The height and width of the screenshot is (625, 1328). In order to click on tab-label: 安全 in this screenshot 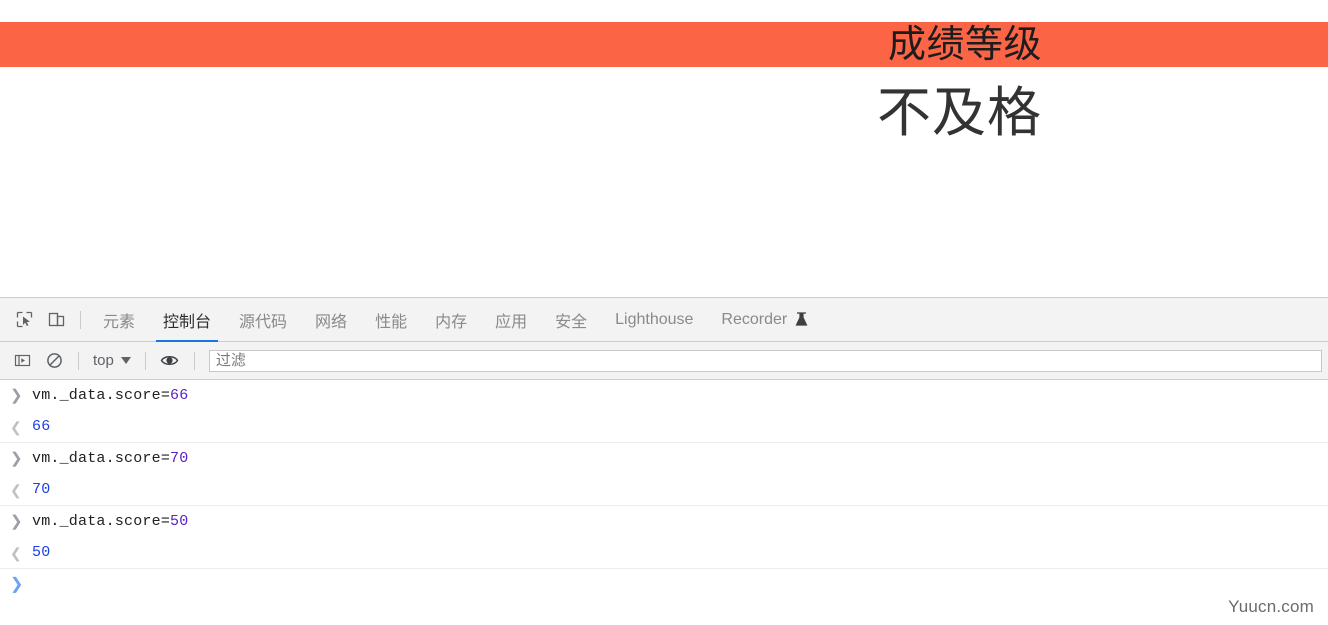, I will do `click(571, 322)`.